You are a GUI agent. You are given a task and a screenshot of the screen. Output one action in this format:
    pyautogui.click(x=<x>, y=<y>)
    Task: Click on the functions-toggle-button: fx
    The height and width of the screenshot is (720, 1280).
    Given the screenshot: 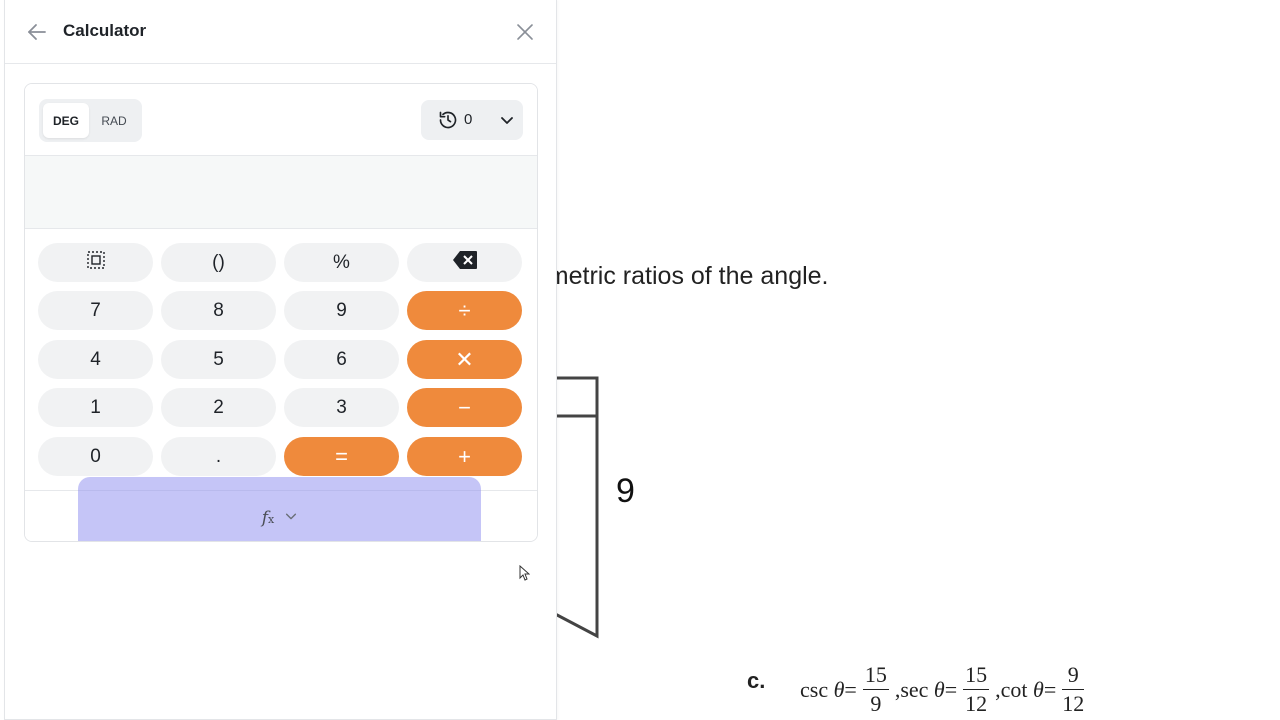 What is the action you would take?
    pyautogui.click(x=280, y=518)
    